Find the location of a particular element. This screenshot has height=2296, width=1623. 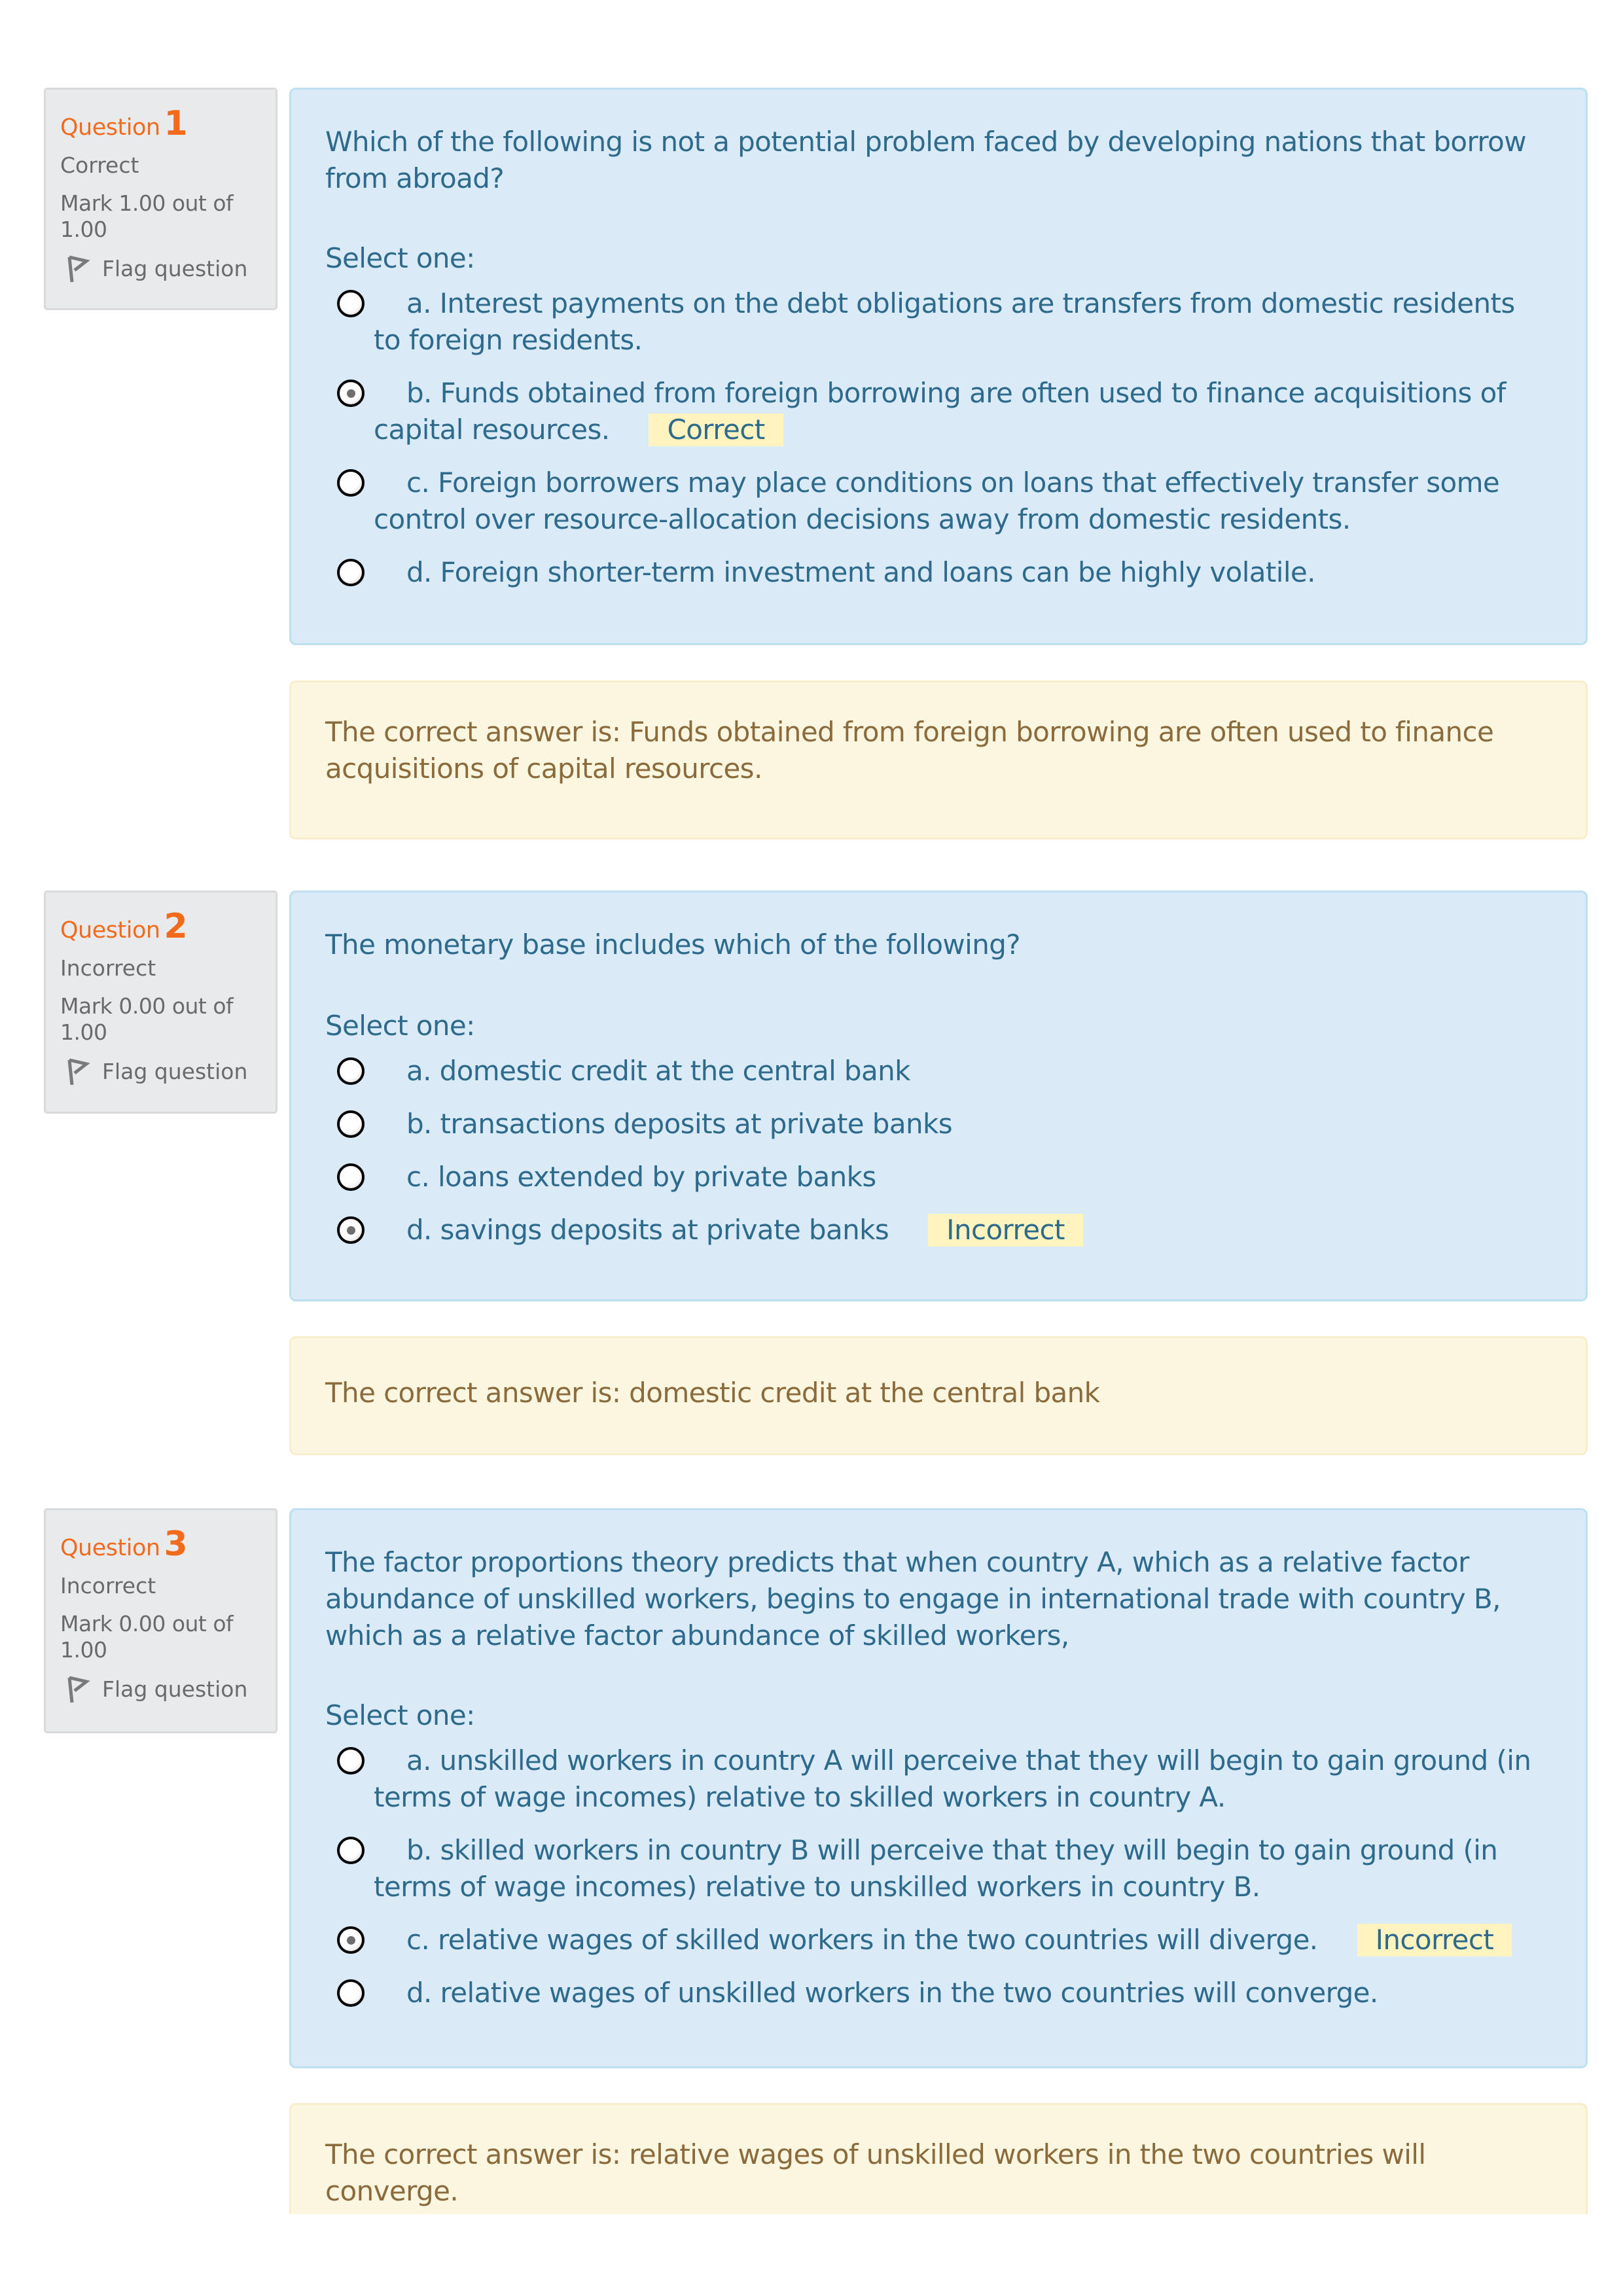

question-number-value: 1 is located at coordinates (176, 123).